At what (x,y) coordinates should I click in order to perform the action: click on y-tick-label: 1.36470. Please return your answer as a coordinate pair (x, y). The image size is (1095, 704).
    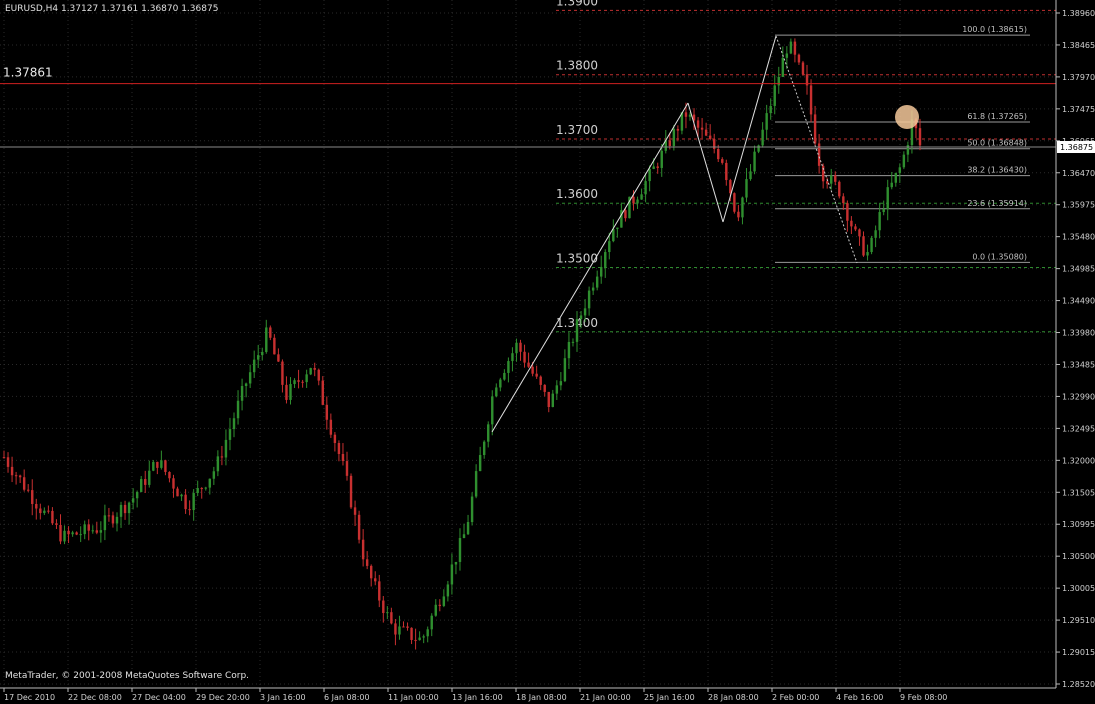
    Looking at the image, I should click on (1078, 173).